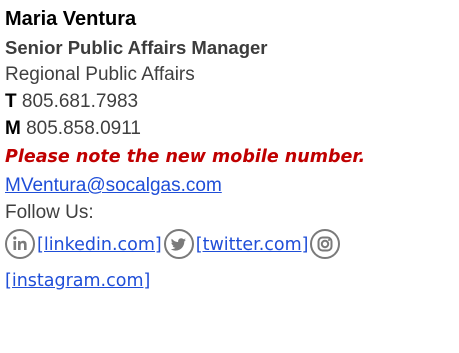 This screenshot has width=459, height=353. Describe the element at coordinates (185, 157) in the screenshot. I see `mobile-number-notice: Please note the new mobile number.` at that location.